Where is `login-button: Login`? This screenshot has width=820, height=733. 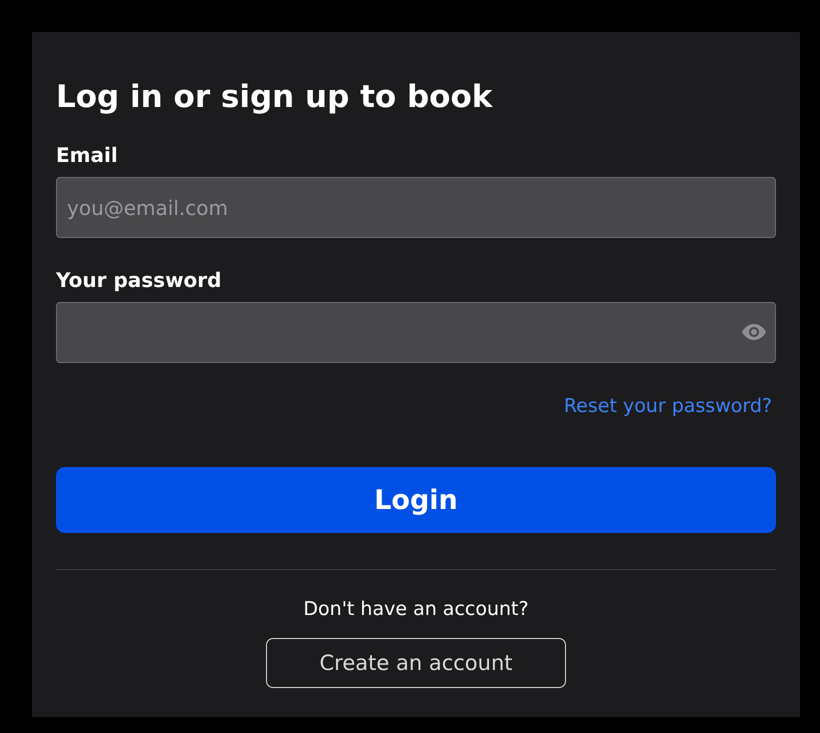 login-button: Login is located at coordinates (416, 500).